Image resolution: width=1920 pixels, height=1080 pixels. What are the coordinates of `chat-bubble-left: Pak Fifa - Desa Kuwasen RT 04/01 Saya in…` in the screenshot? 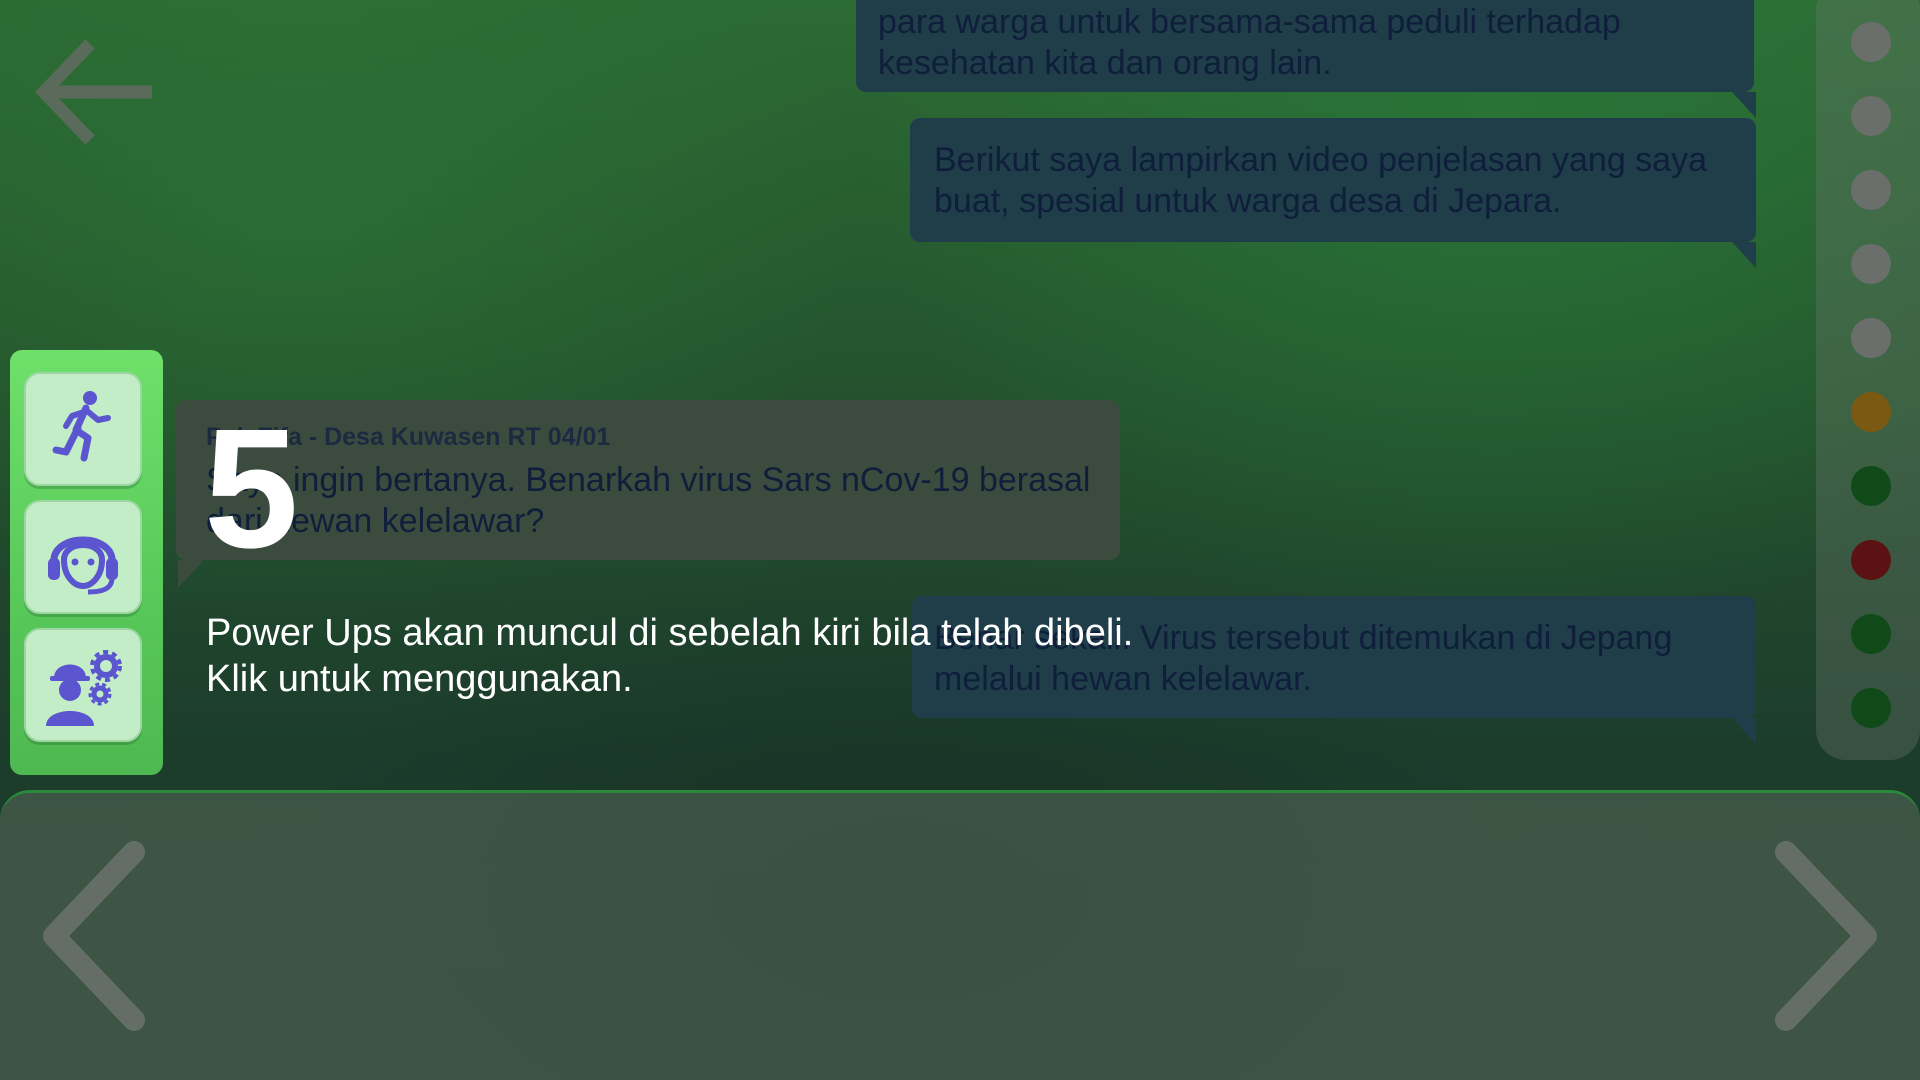 It's located at (648, 480).